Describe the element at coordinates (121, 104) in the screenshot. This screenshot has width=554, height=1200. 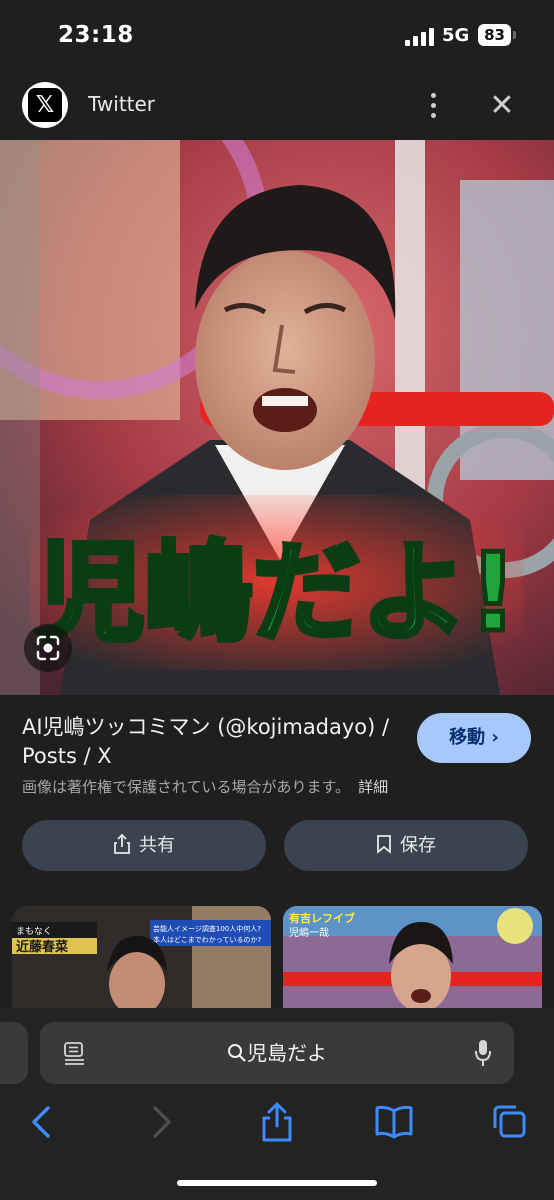
I see `site-name: Twitter` at that location.